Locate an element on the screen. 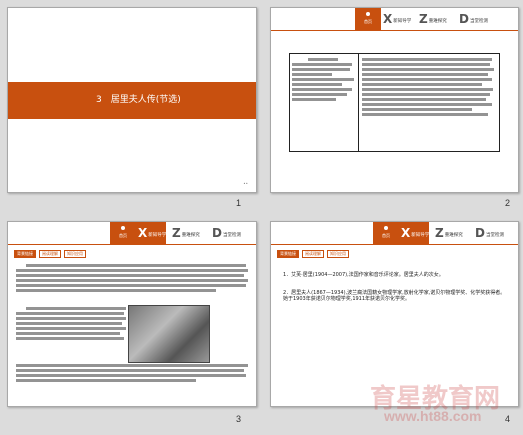 The width and height of the screenshot is (523, 435). slide-number: 4 is located at coordinates (508, 419).